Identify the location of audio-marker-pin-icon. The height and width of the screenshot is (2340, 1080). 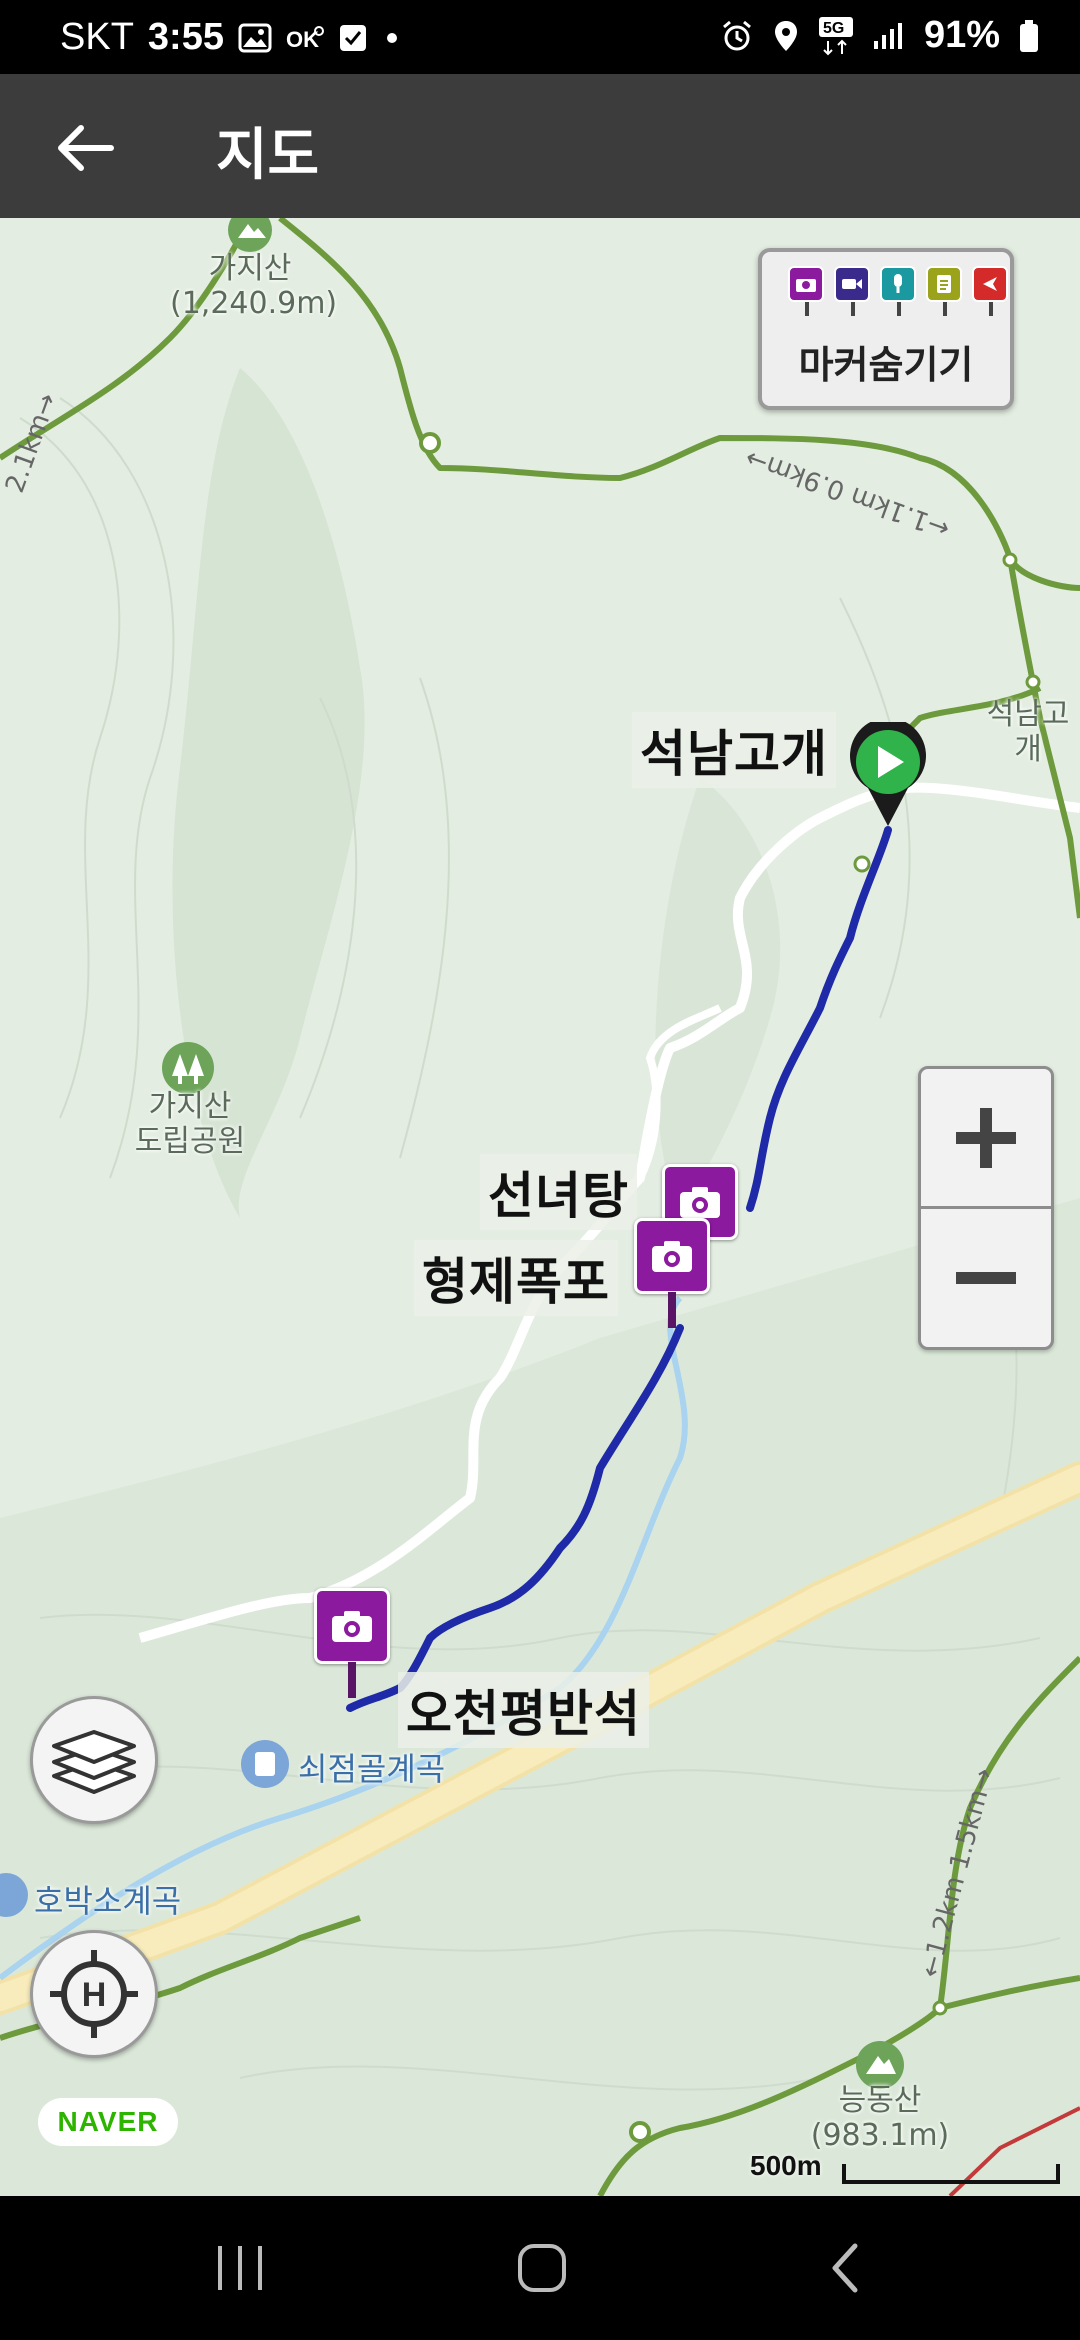
(899, 291).